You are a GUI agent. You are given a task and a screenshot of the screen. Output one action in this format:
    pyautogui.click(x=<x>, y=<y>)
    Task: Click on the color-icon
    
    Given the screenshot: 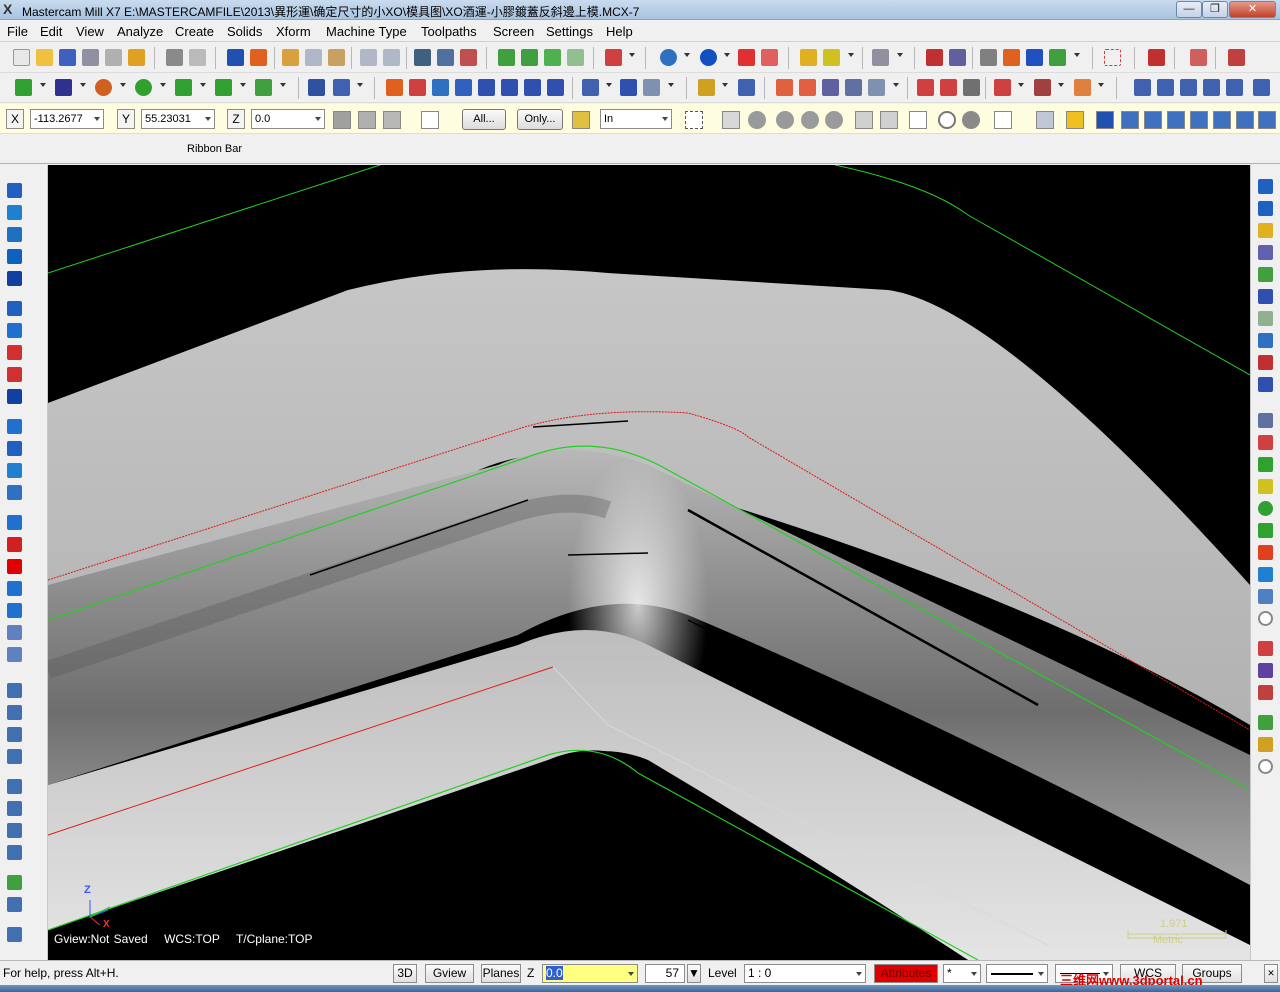 What is the action you would take?
    pyautogui.click(x=14, y=566)
    